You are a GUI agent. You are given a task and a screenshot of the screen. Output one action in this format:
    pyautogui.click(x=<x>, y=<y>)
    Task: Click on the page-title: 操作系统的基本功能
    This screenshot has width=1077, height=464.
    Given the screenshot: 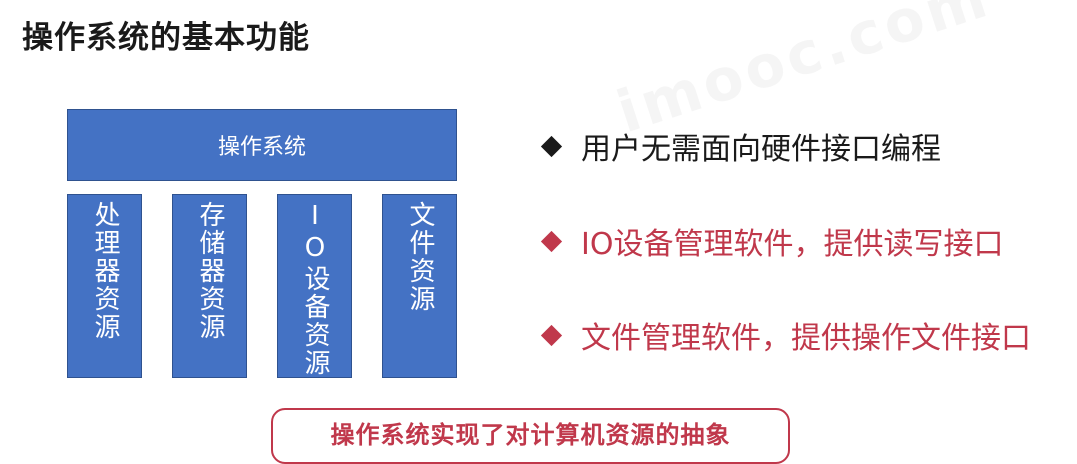 What is the action you would take?
    pyautogui.click(x=166, y=38)
    